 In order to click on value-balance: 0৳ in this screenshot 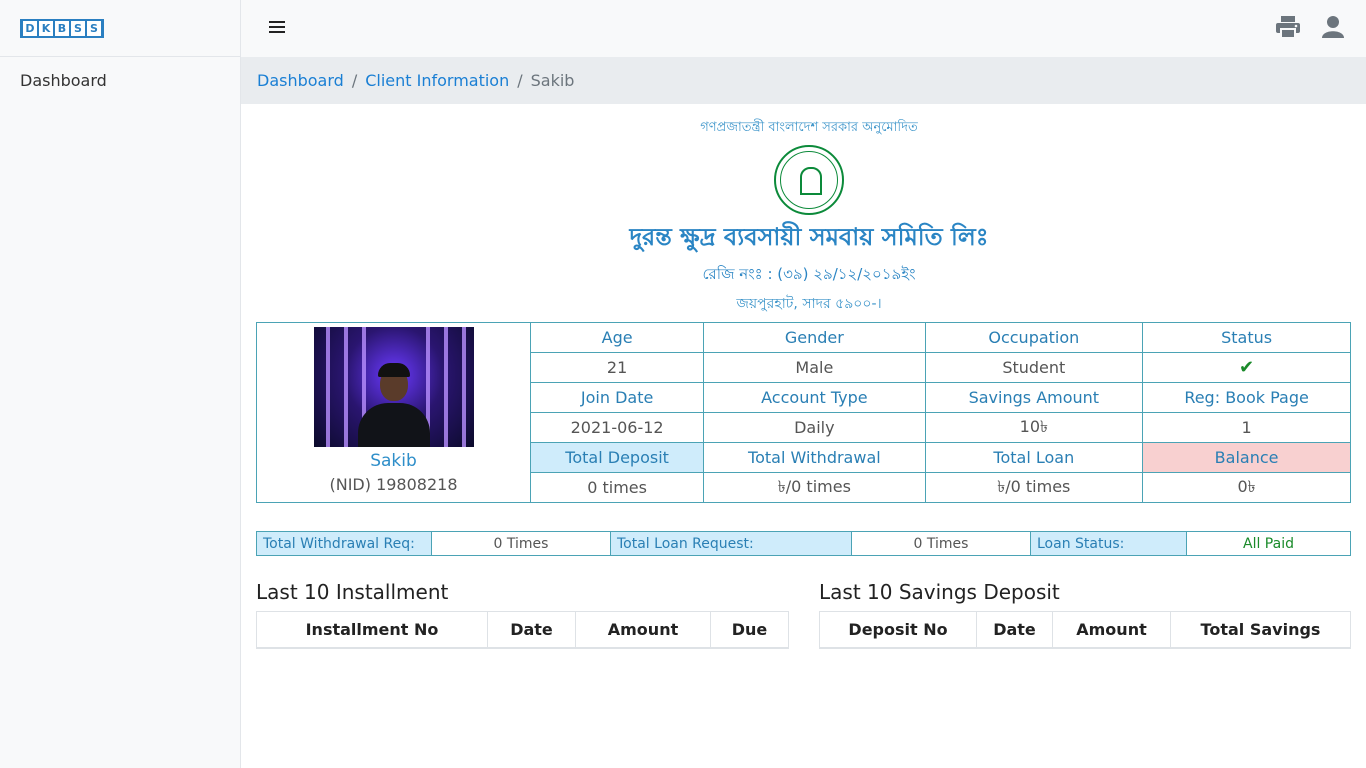, I will do `click(1246, 487)`.